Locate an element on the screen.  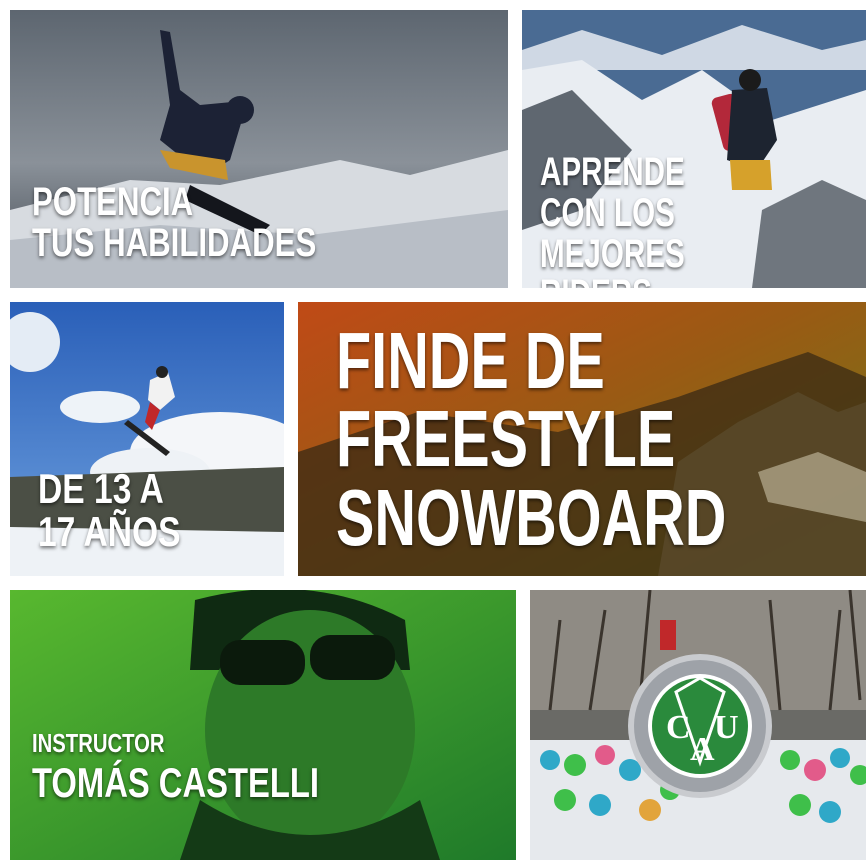
panel-club: C A U is located at coordinates (698, 725).